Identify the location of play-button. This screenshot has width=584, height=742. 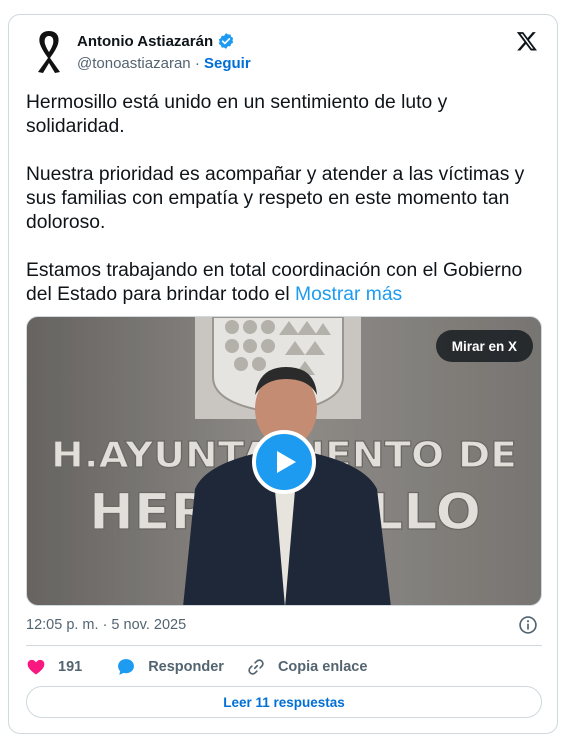
(284, 462).